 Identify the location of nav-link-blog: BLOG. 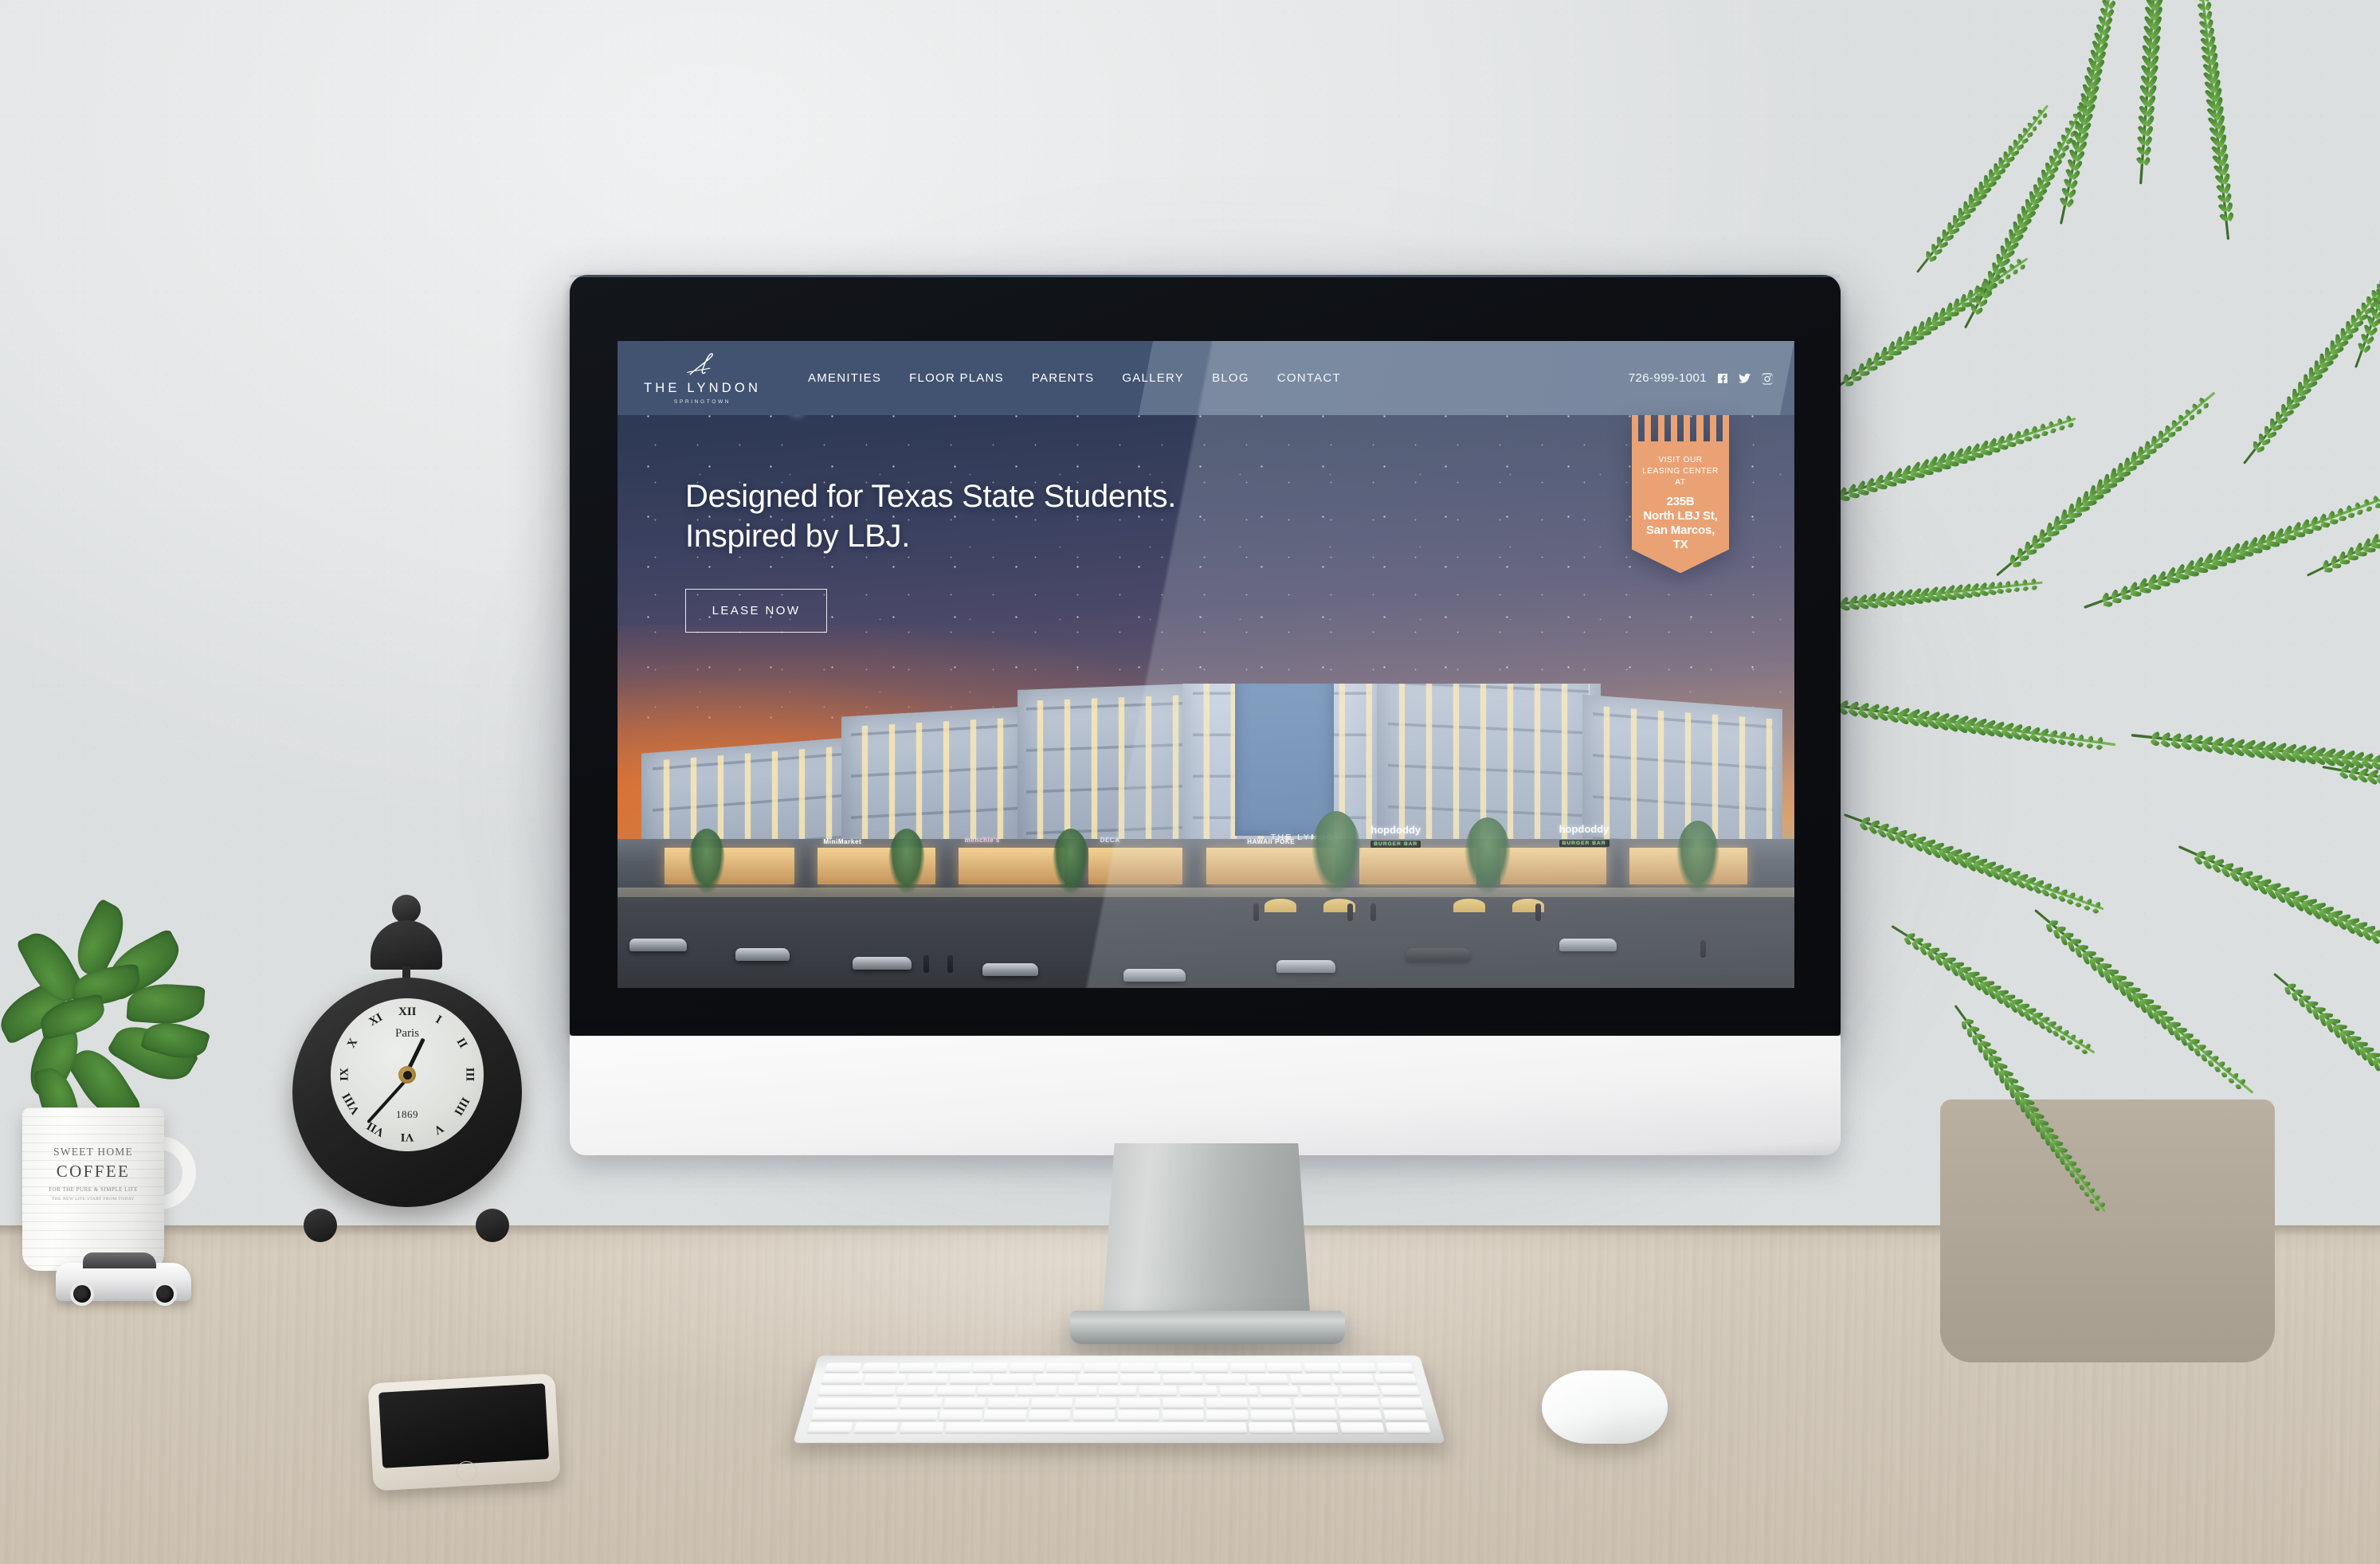
(1230, 378).